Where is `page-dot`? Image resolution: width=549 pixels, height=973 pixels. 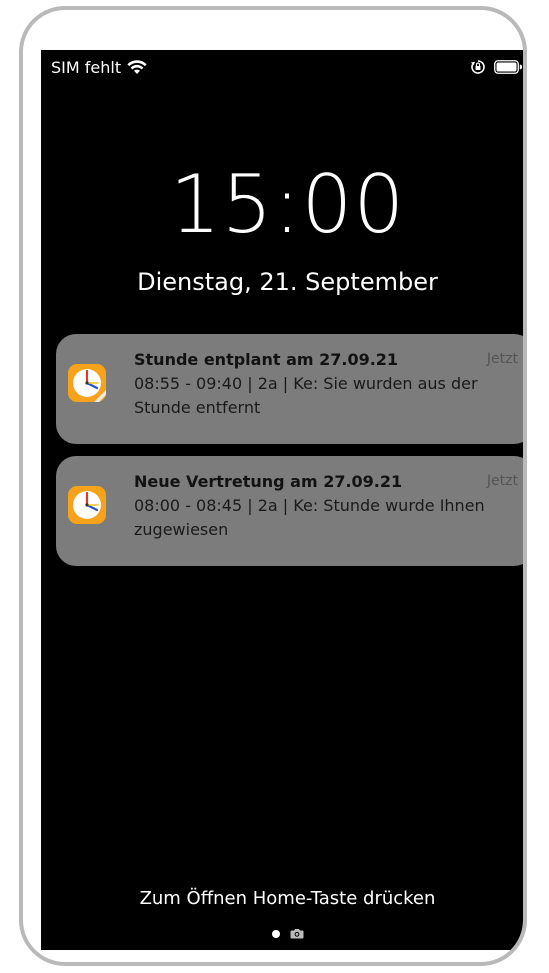
page-dot is located at coordinates (275, 933).